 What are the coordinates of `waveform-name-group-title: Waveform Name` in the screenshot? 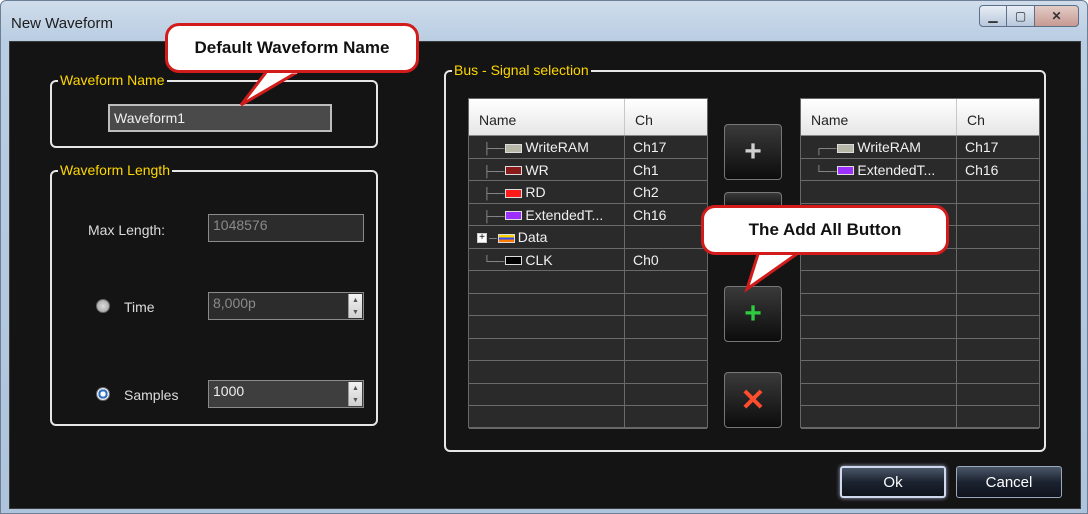 It's located at (112, 80).